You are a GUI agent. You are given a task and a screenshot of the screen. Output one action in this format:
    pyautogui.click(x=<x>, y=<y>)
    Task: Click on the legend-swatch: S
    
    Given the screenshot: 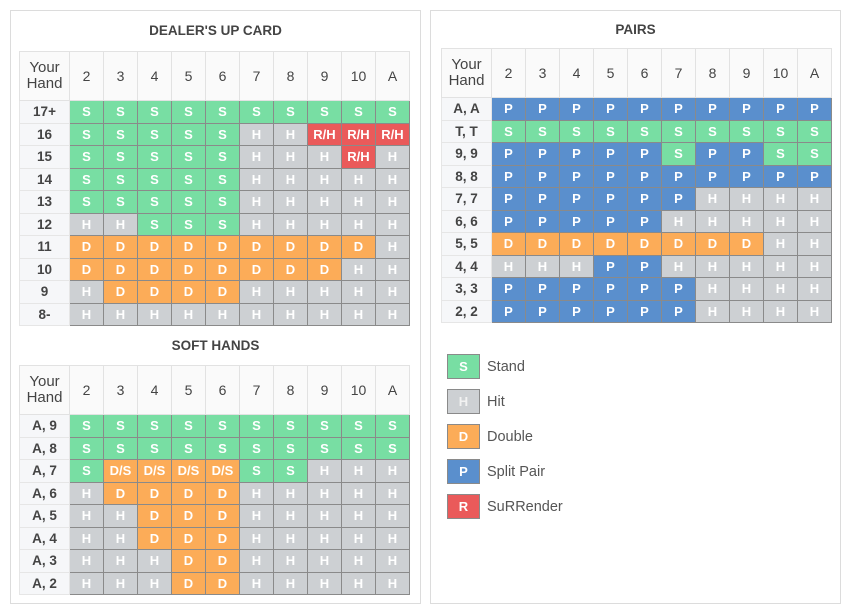 What is the action you would take?
    pyautogui.click(x=463, y=366)
    